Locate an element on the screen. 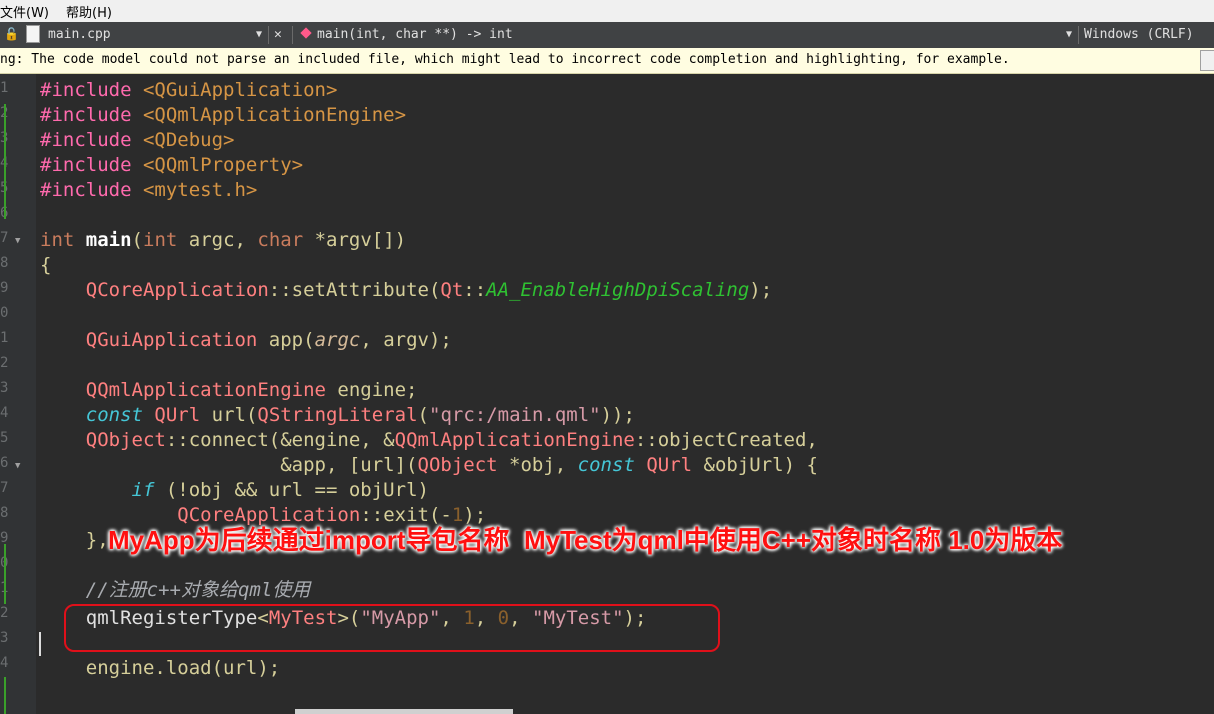 Image resolution: width=1214 pixels, height=714 pixels. code-comment: //注册c++对象给qml使用 is located at coordinates (175, 590).